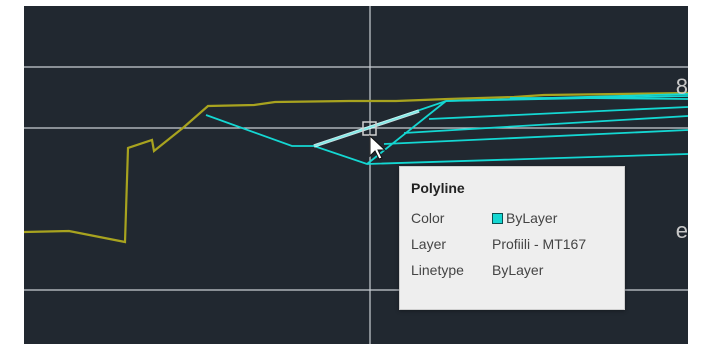 This screenshot has height=344, width=702. What do you see at coordinates (681, 230) in the screenshot?
I see `edge-text-glyph: e` at bounding box center [681, 230].